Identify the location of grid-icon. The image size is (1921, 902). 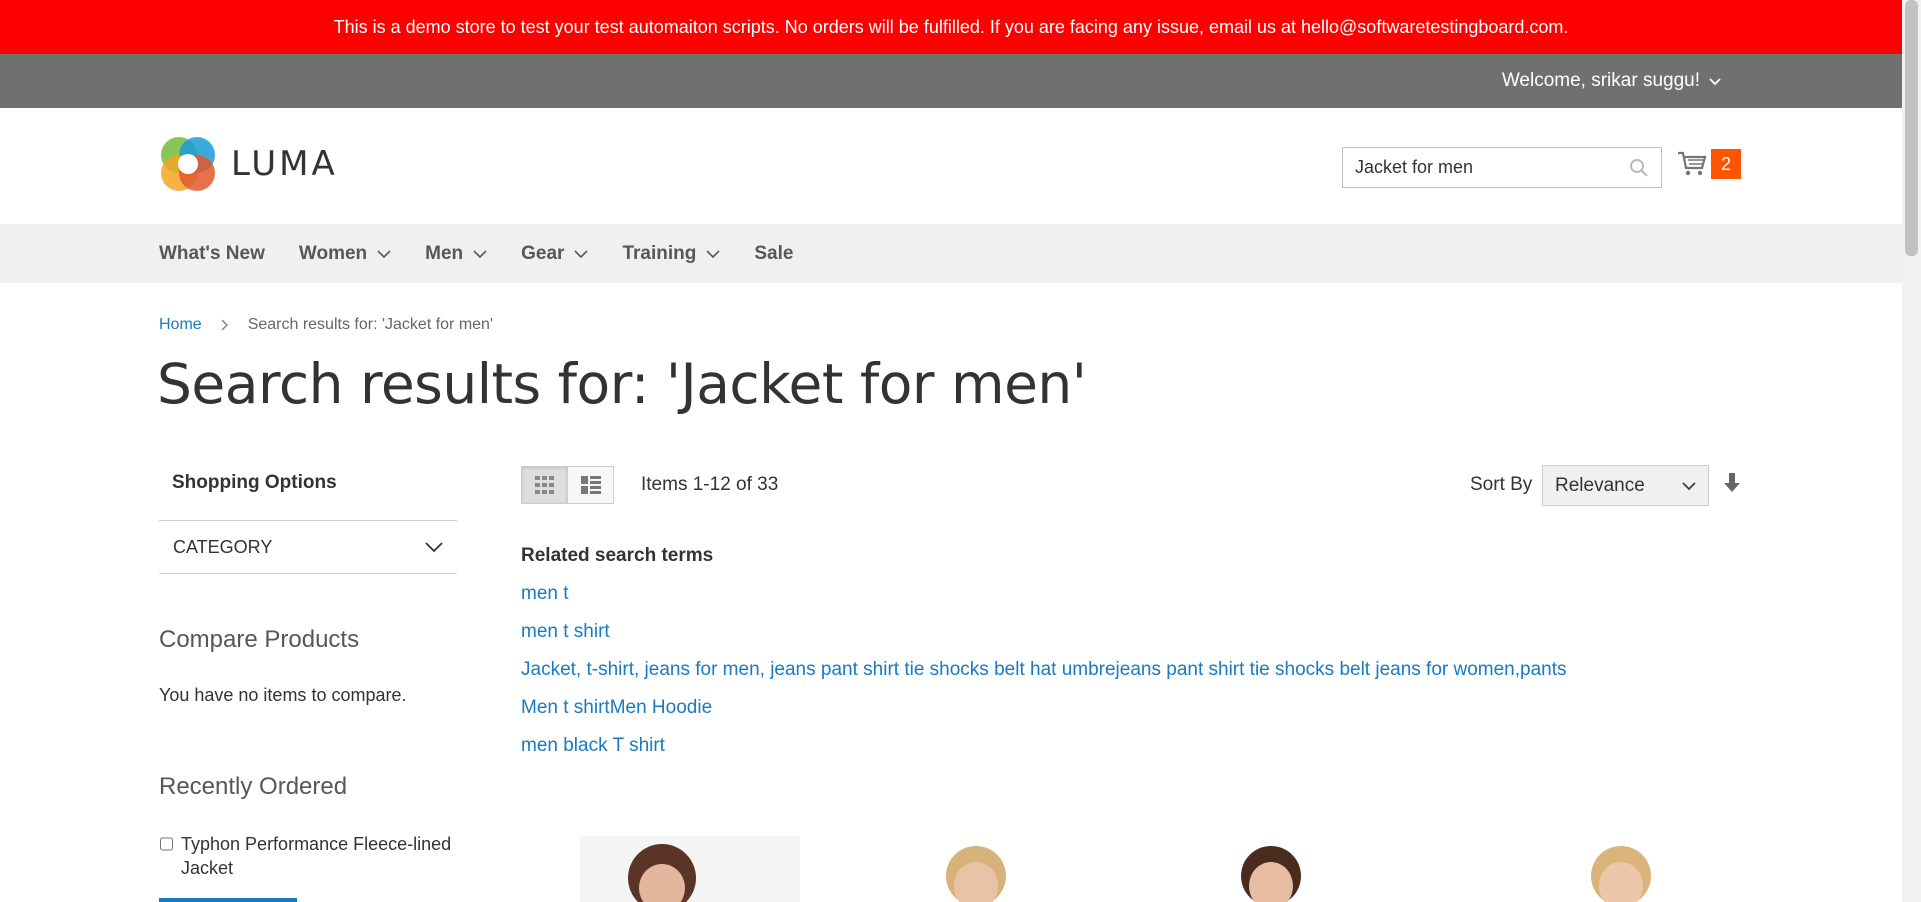
(544, 485).